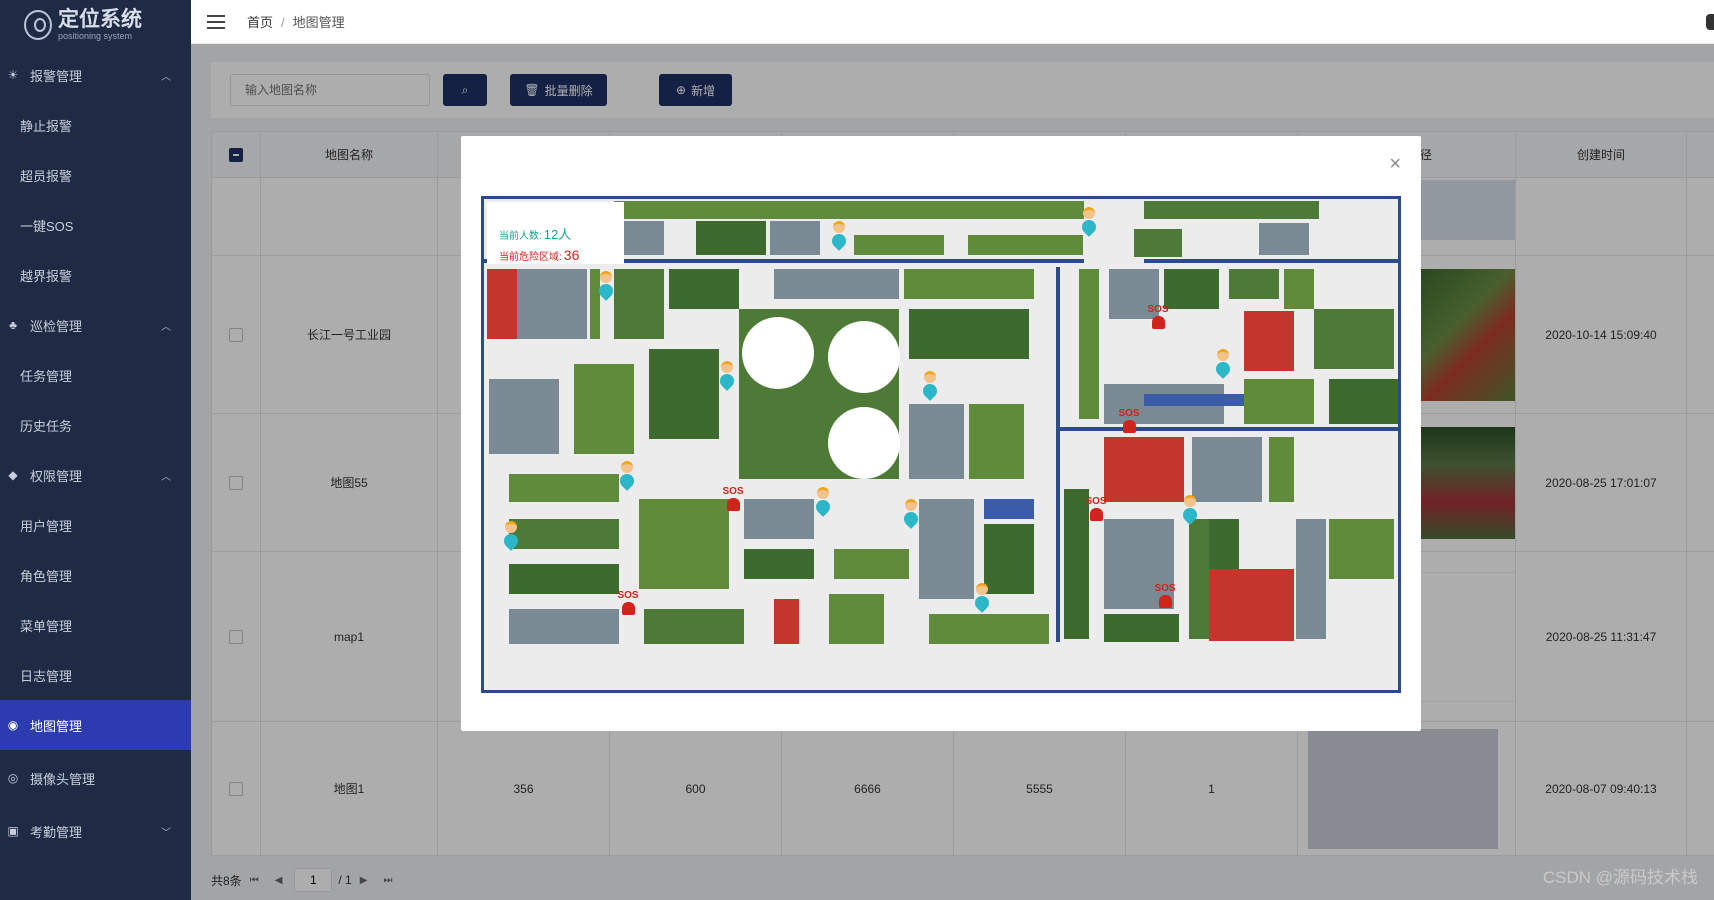  I want to click on menu-group-label: 权限管理, so click(56, 476).